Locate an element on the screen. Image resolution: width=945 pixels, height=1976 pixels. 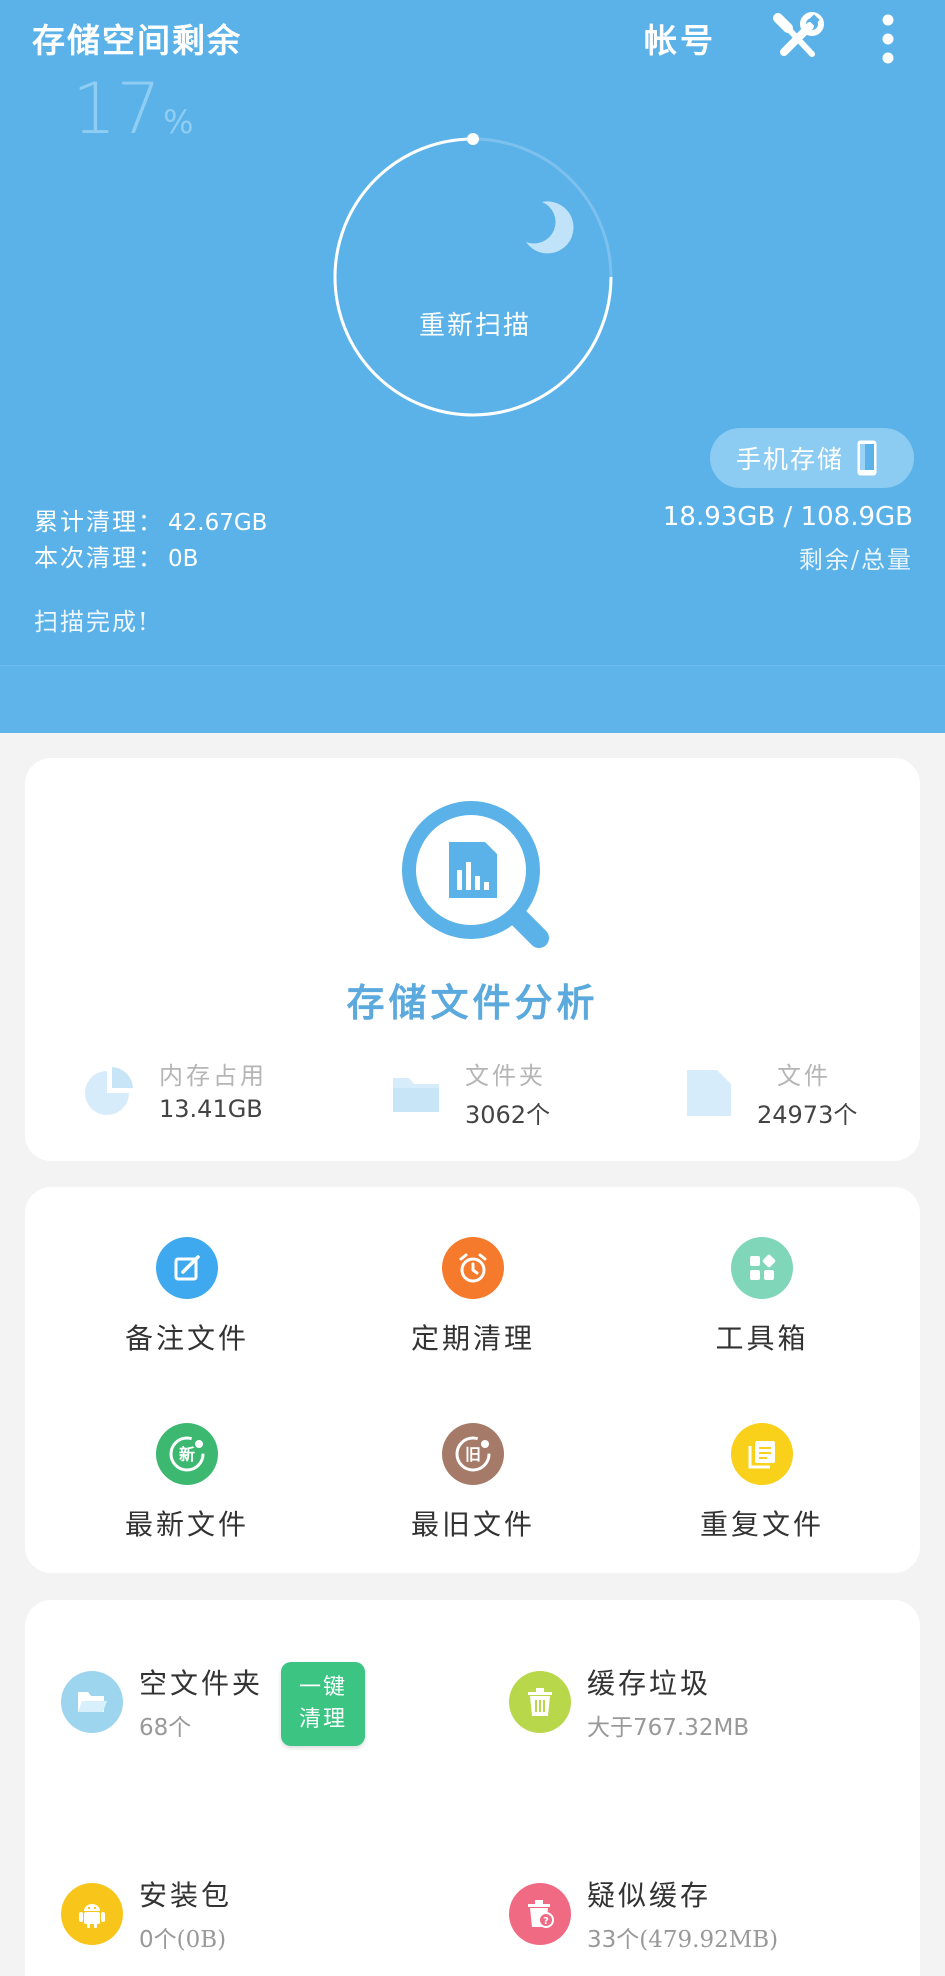
cumulative-clean: 累计清理： 42.67GB is located at coordinates (150, 519).